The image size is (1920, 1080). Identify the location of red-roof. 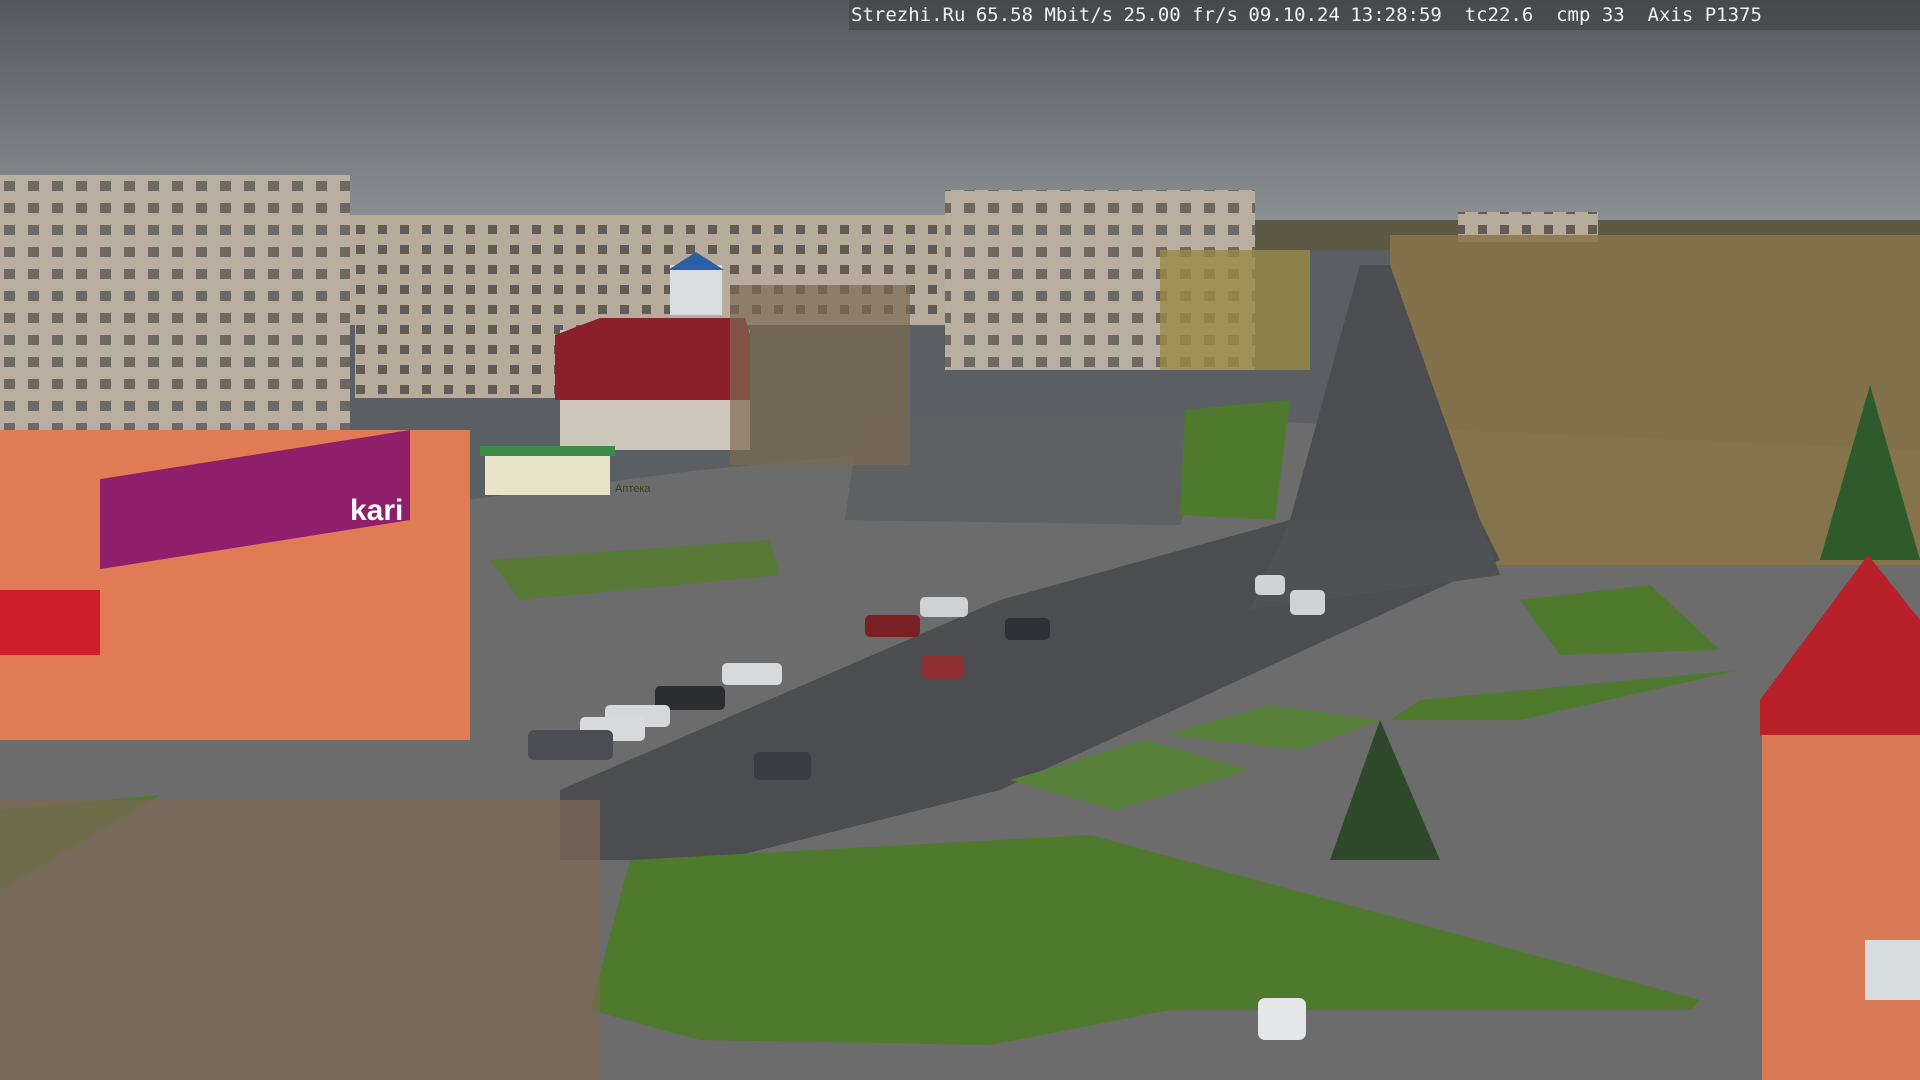
(652, 359).